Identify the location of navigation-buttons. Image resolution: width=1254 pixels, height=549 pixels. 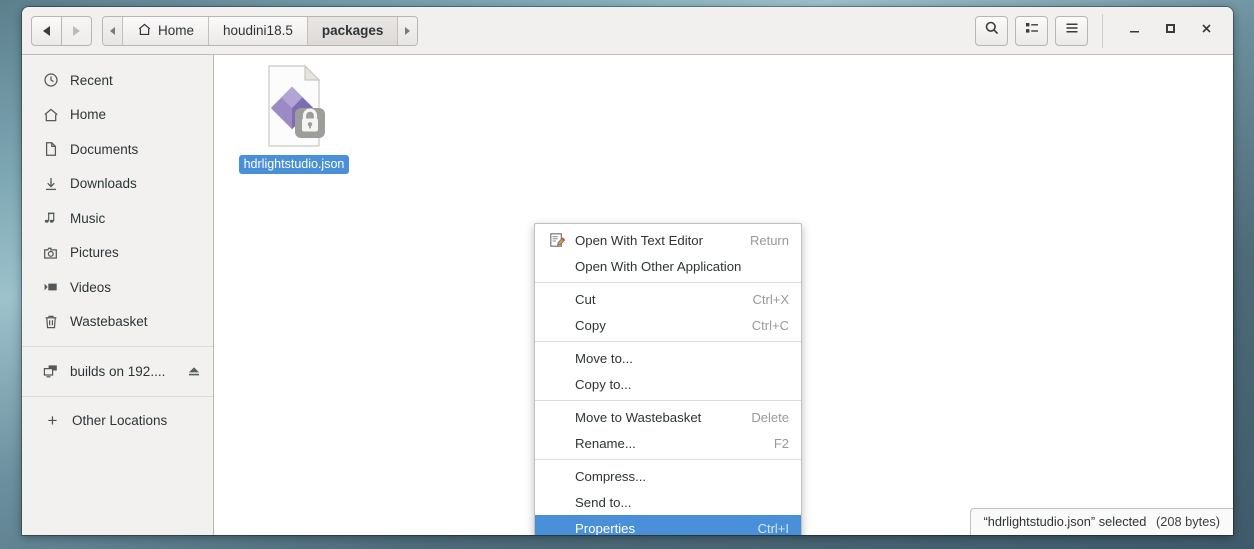
(61, 30).